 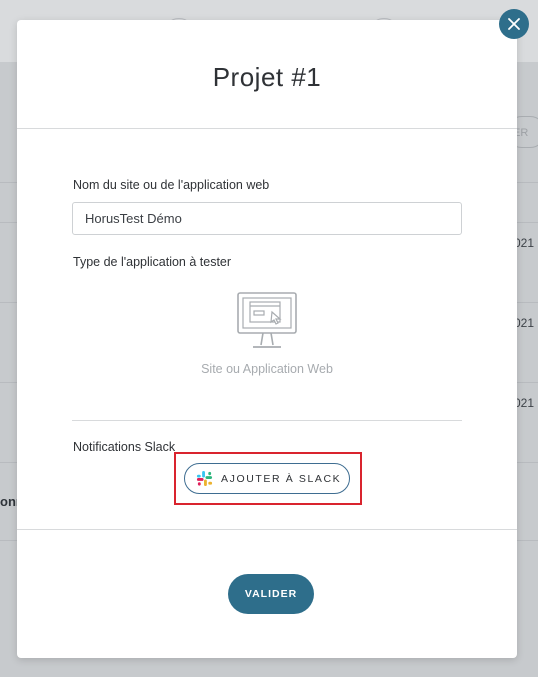 I want to click on validate-button: VALIDER, so click(x=271, y=594).